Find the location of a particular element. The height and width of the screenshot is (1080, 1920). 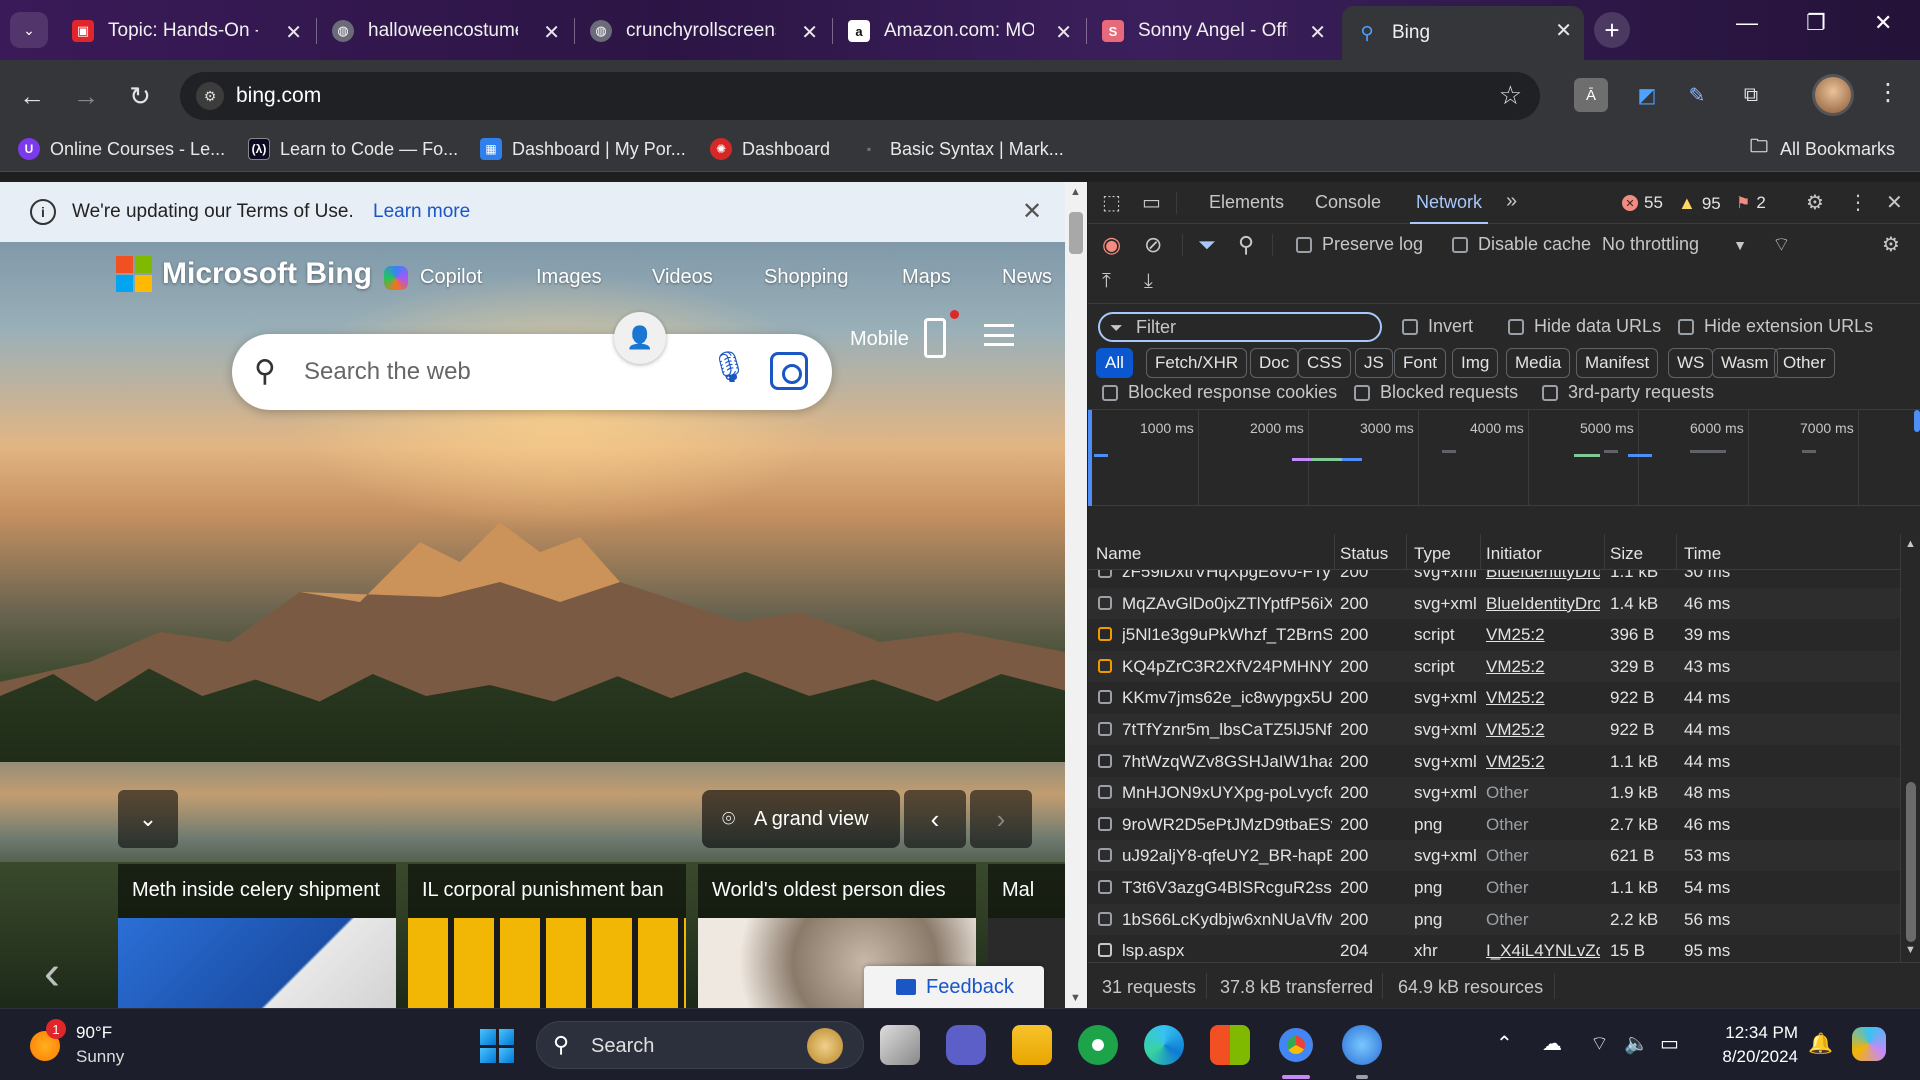

warnings-badge: ▲ 95 is located at coordinates (1699, 203).